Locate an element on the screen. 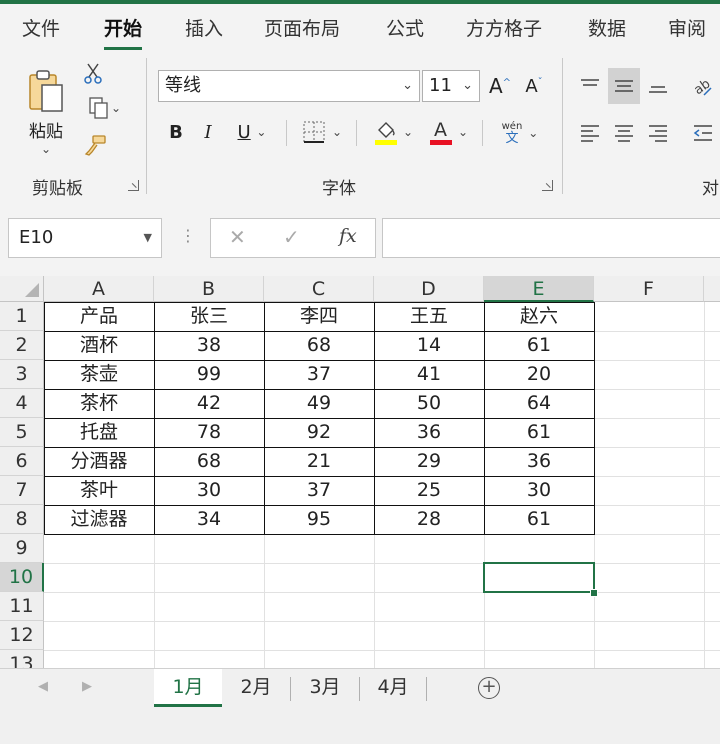 The height and width of the screenshot is (744, 720). column-header-d: D is located at coordinates (429, 289).